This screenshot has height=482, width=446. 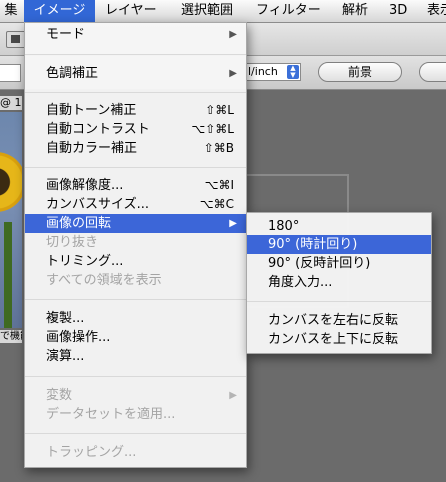 I want to click on menu-item-shortcut: ⌥⌘C, so click(x=216, y=204).